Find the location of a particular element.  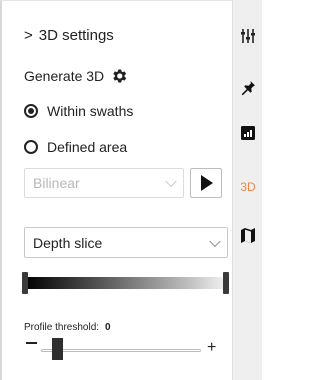

gradient-min-handle is located at coordinates (25, 283).